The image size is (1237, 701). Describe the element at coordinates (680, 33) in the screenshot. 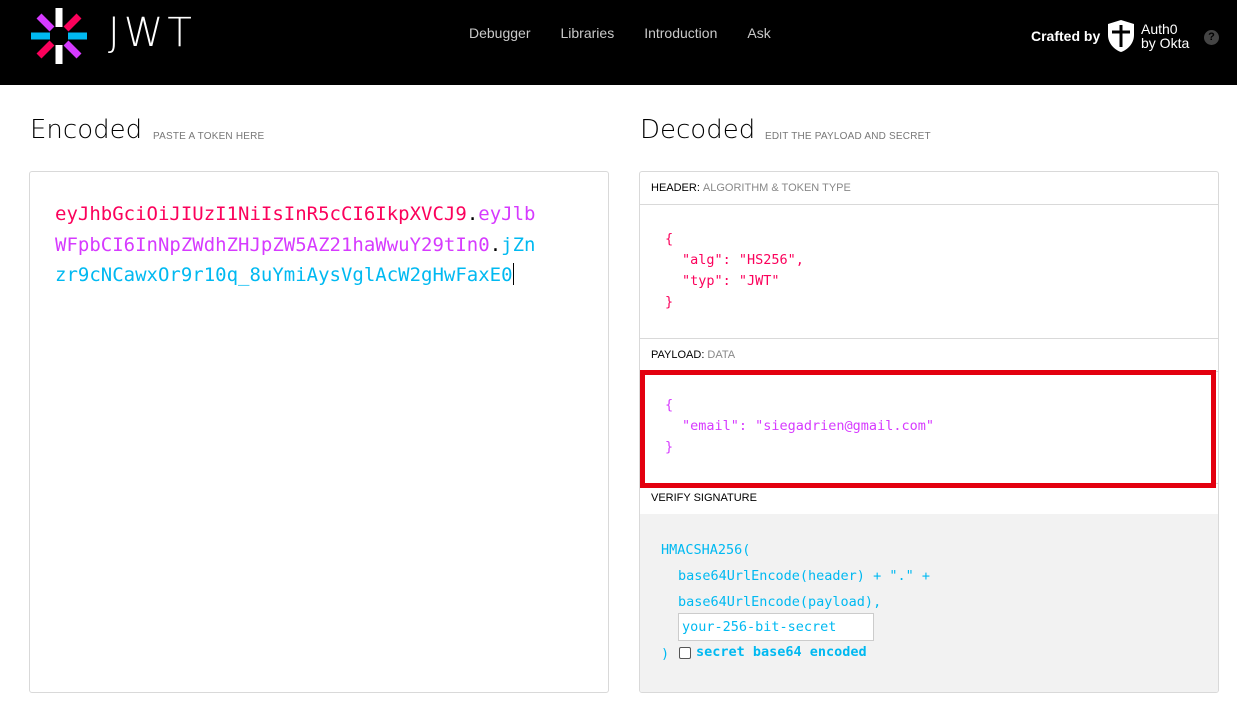

I see `nav-introduction: Introduction` at that location.